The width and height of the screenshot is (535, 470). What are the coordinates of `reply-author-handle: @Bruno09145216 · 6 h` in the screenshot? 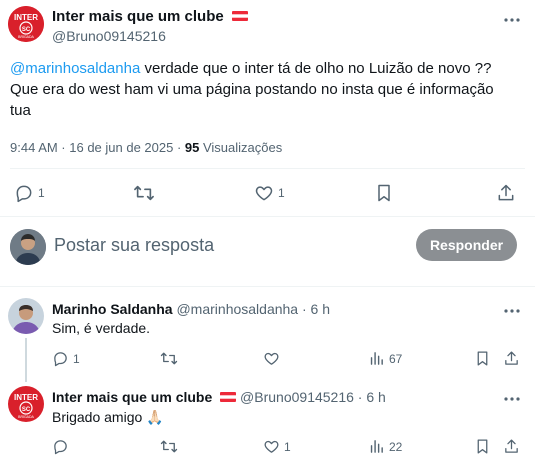 It's located at (313, 397).